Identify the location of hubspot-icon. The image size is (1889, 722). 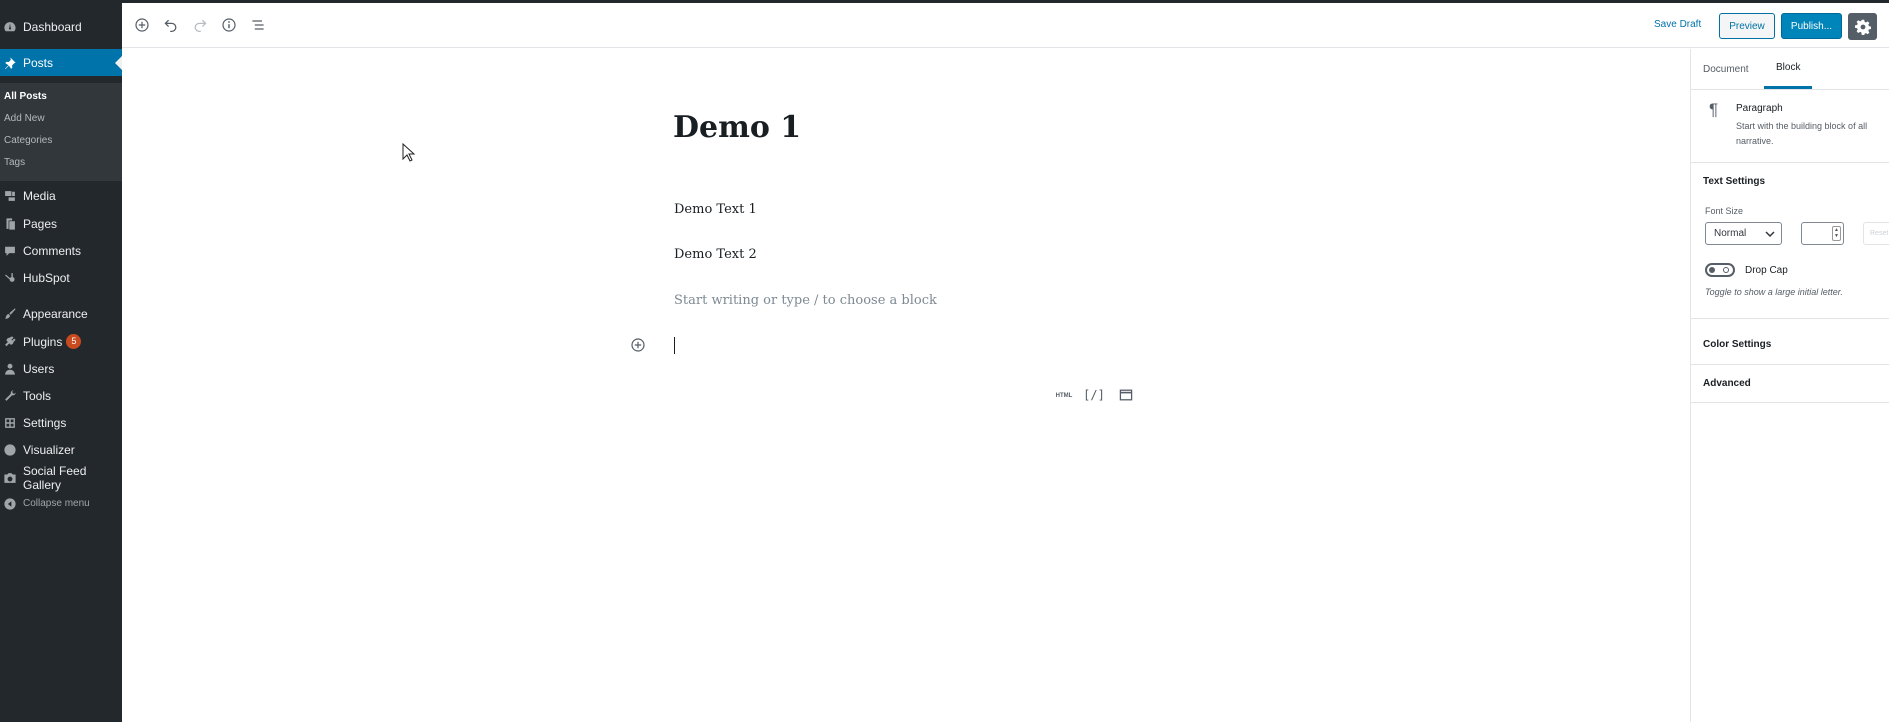
(10, 278).